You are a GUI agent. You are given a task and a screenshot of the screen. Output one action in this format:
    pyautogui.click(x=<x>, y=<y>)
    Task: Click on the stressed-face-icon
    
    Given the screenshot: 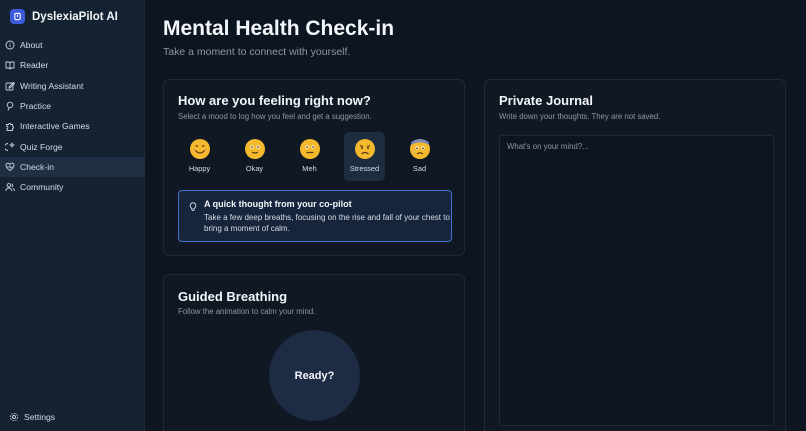 What is the action you would take?
    pyautogui.click(x=364, y=149)
    